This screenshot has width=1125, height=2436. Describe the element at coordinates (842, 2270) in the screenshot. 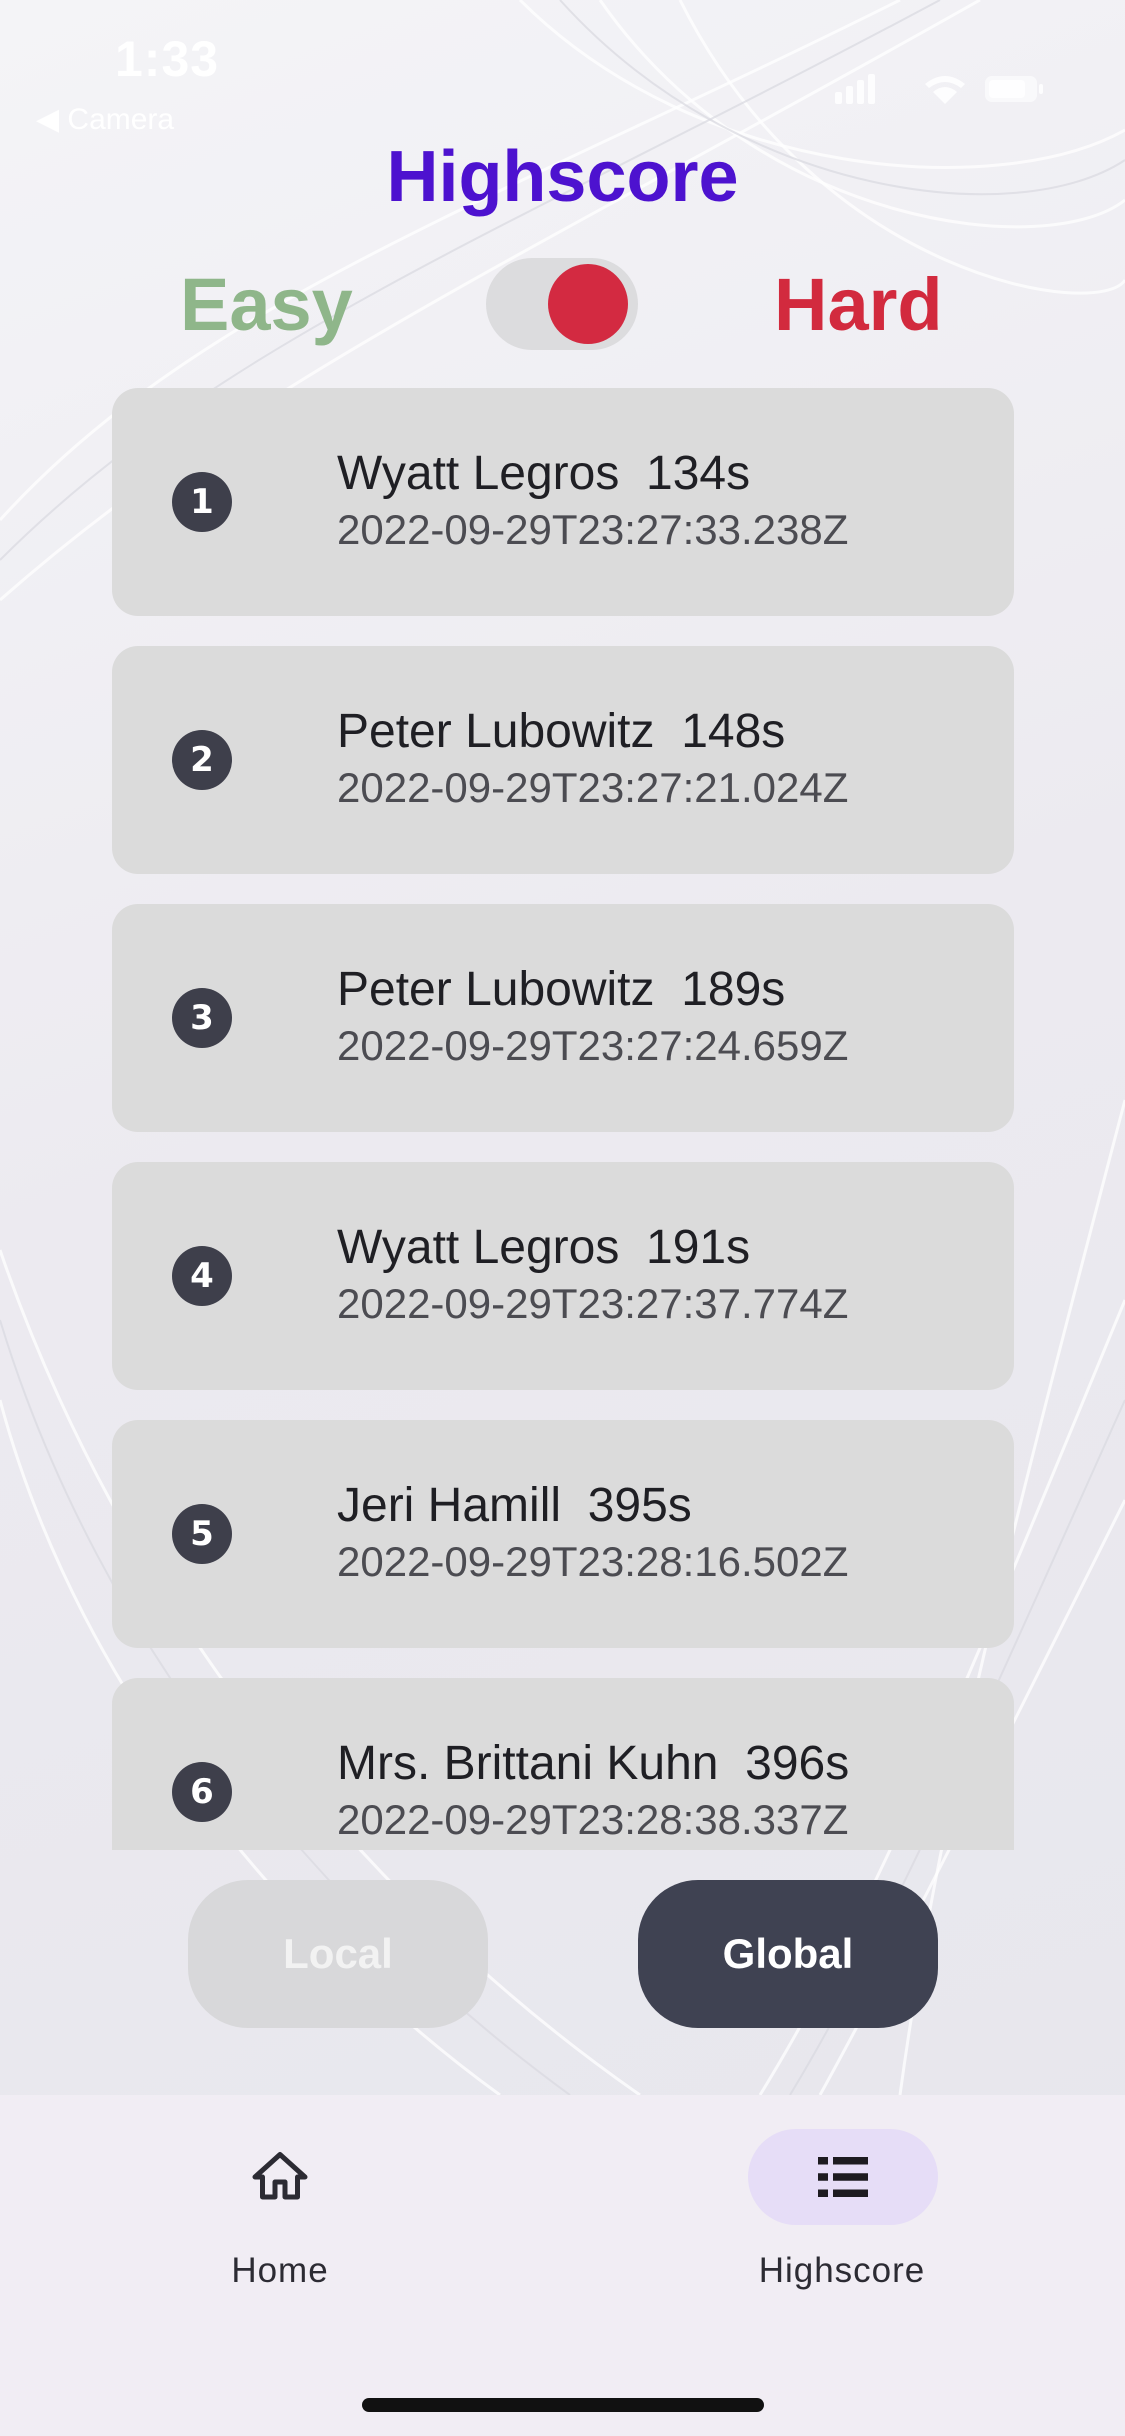

I see `nav-label-highscore: Highscore` at that location.